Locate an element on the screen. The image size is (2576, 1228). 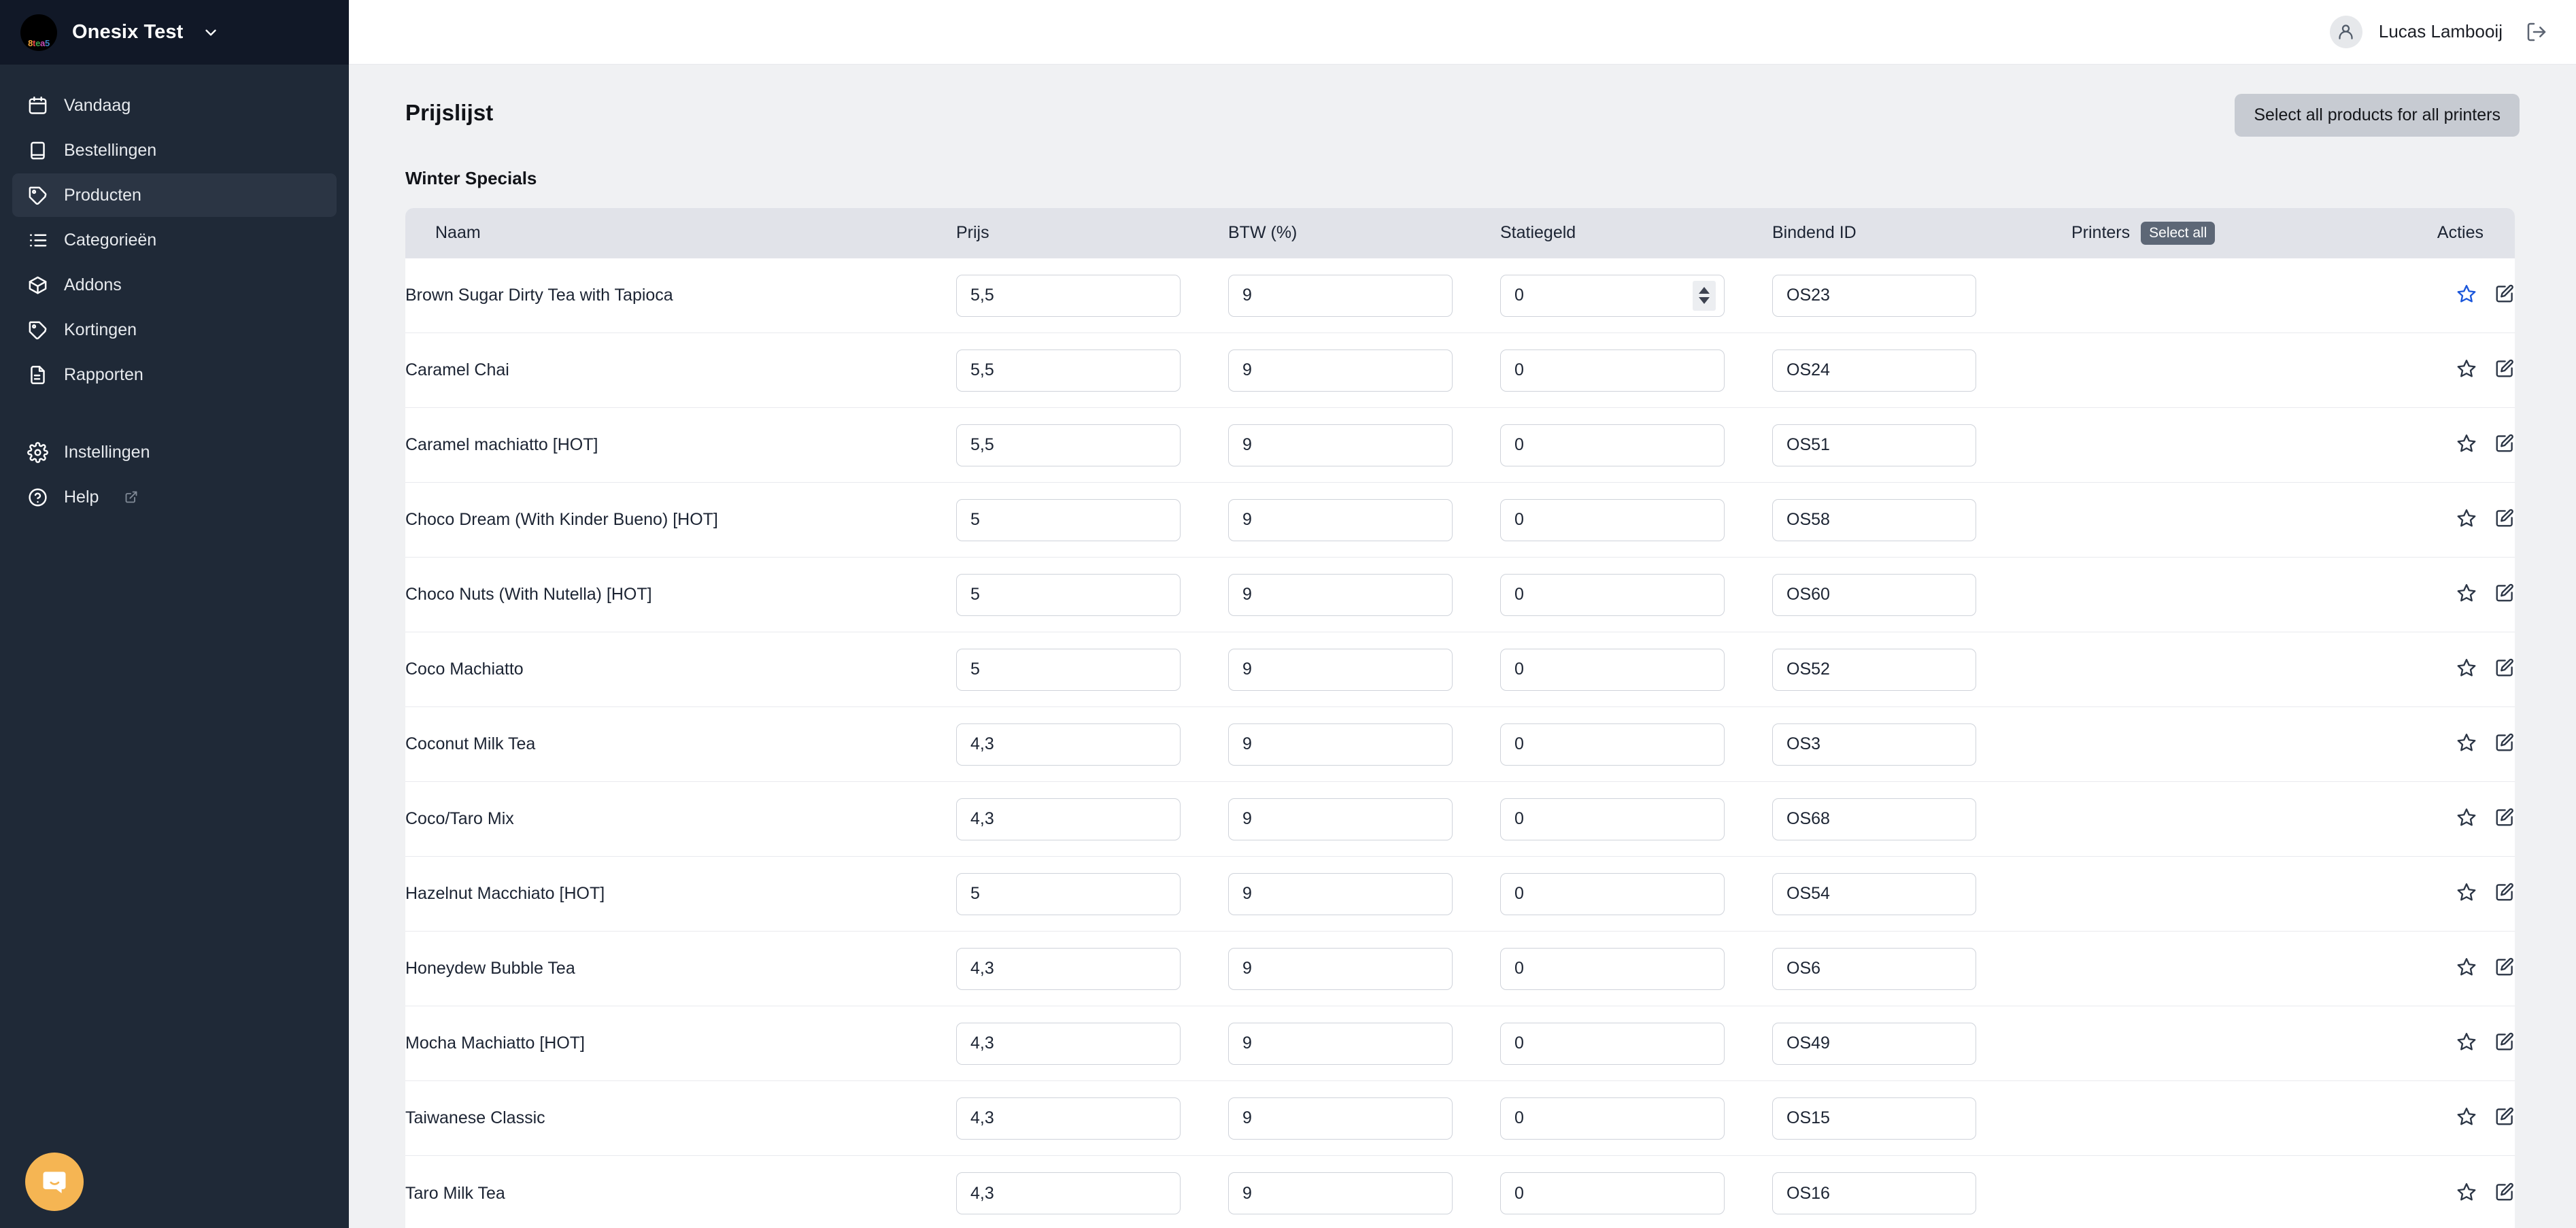
sidebar-item-bestellingen: Bestellingen is located at coordinates (174, 150).